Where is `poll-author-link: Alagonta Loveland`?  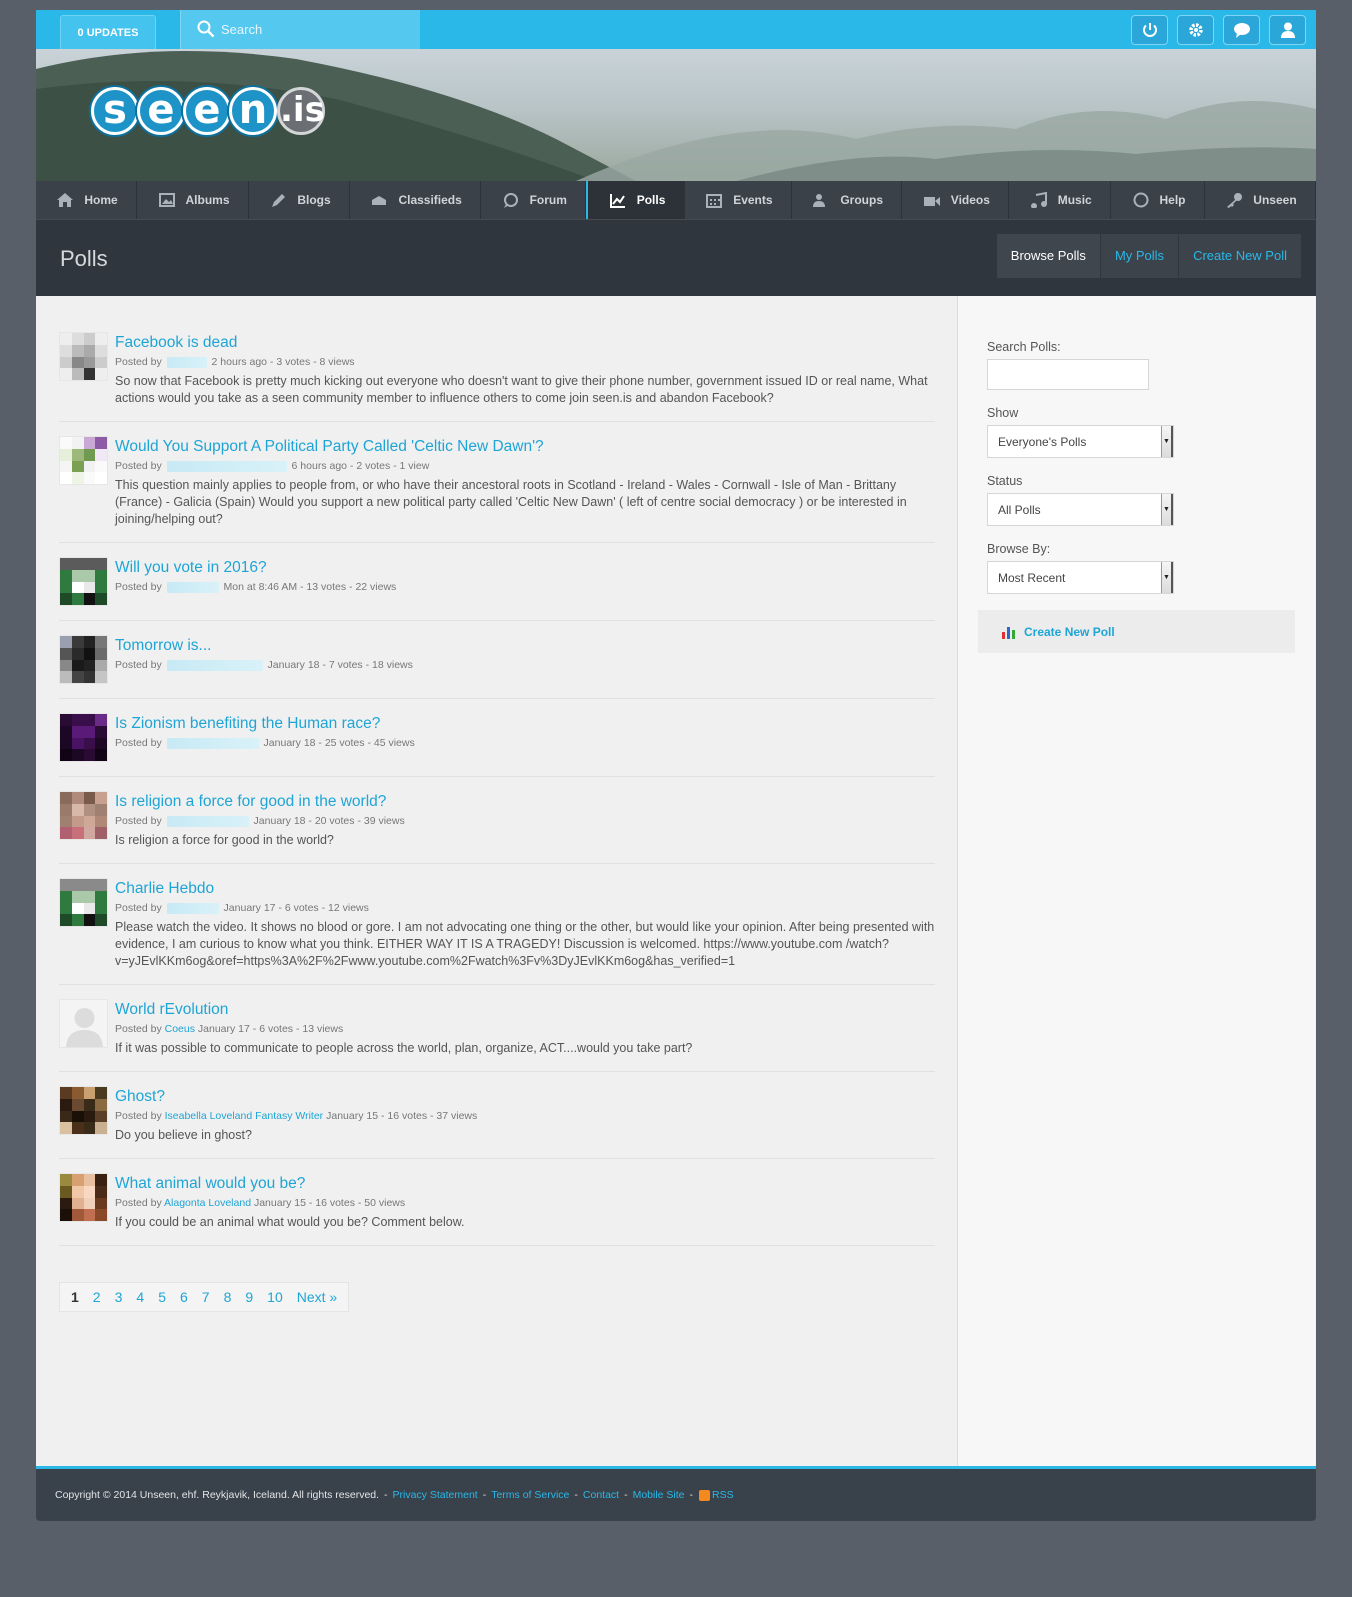 poll-author-link: Alagonta Loveland is located at coordinates (207, 1203).